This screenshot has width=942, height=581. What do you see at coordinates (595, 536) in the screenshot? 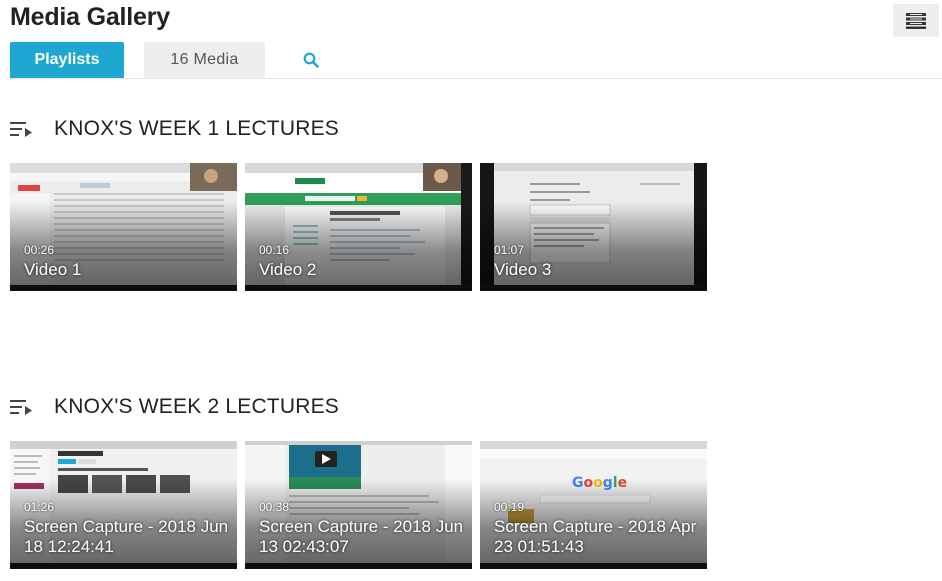
I see `video-title: Screen Capture - 2018 Apr 23 01:51:43` at bounding box center [595, 536].